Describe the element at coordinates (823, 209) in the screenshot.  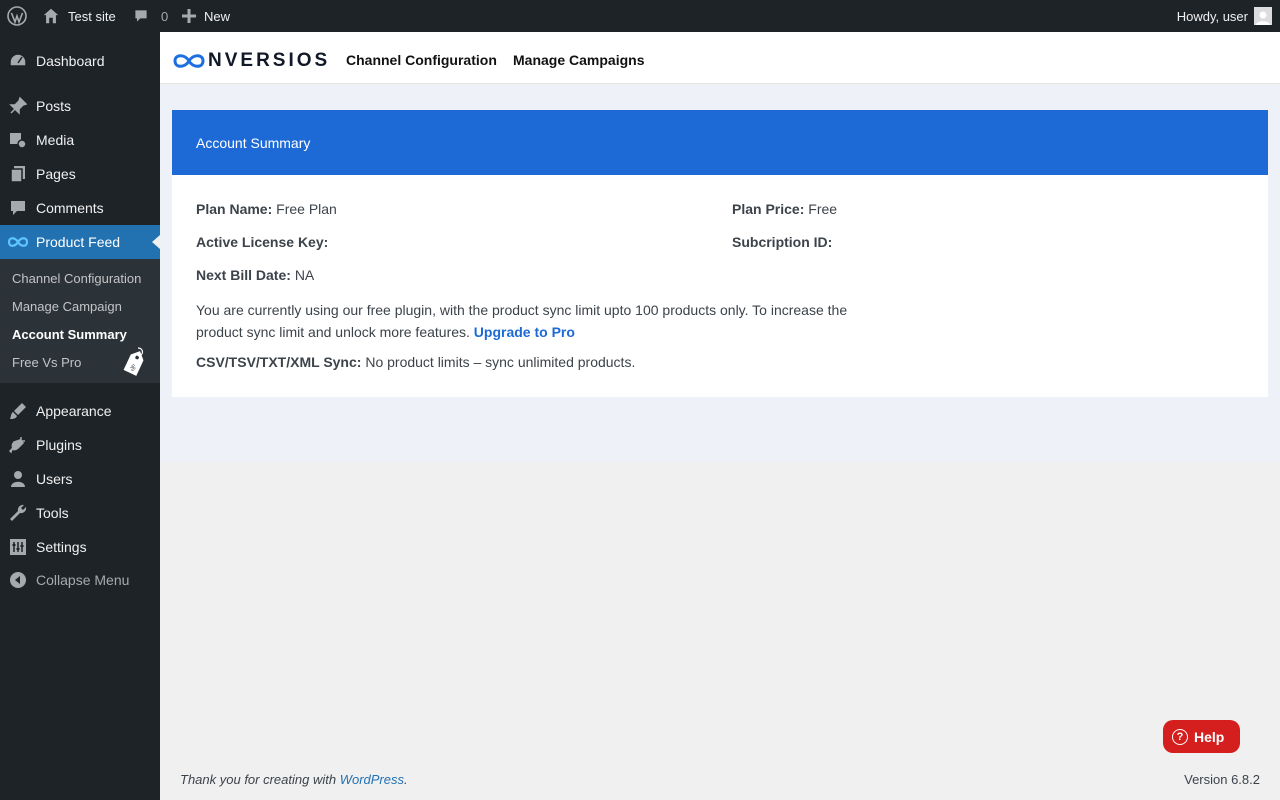
I see `plan-price-value: Free` at that location.